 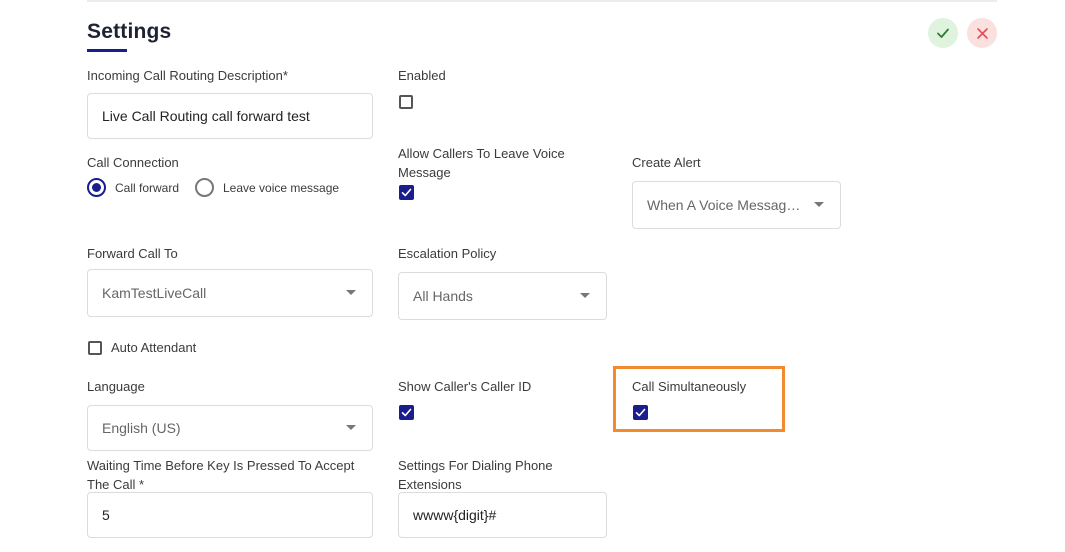 I want to click on language-select: English (US), so click(x=230, y=428).